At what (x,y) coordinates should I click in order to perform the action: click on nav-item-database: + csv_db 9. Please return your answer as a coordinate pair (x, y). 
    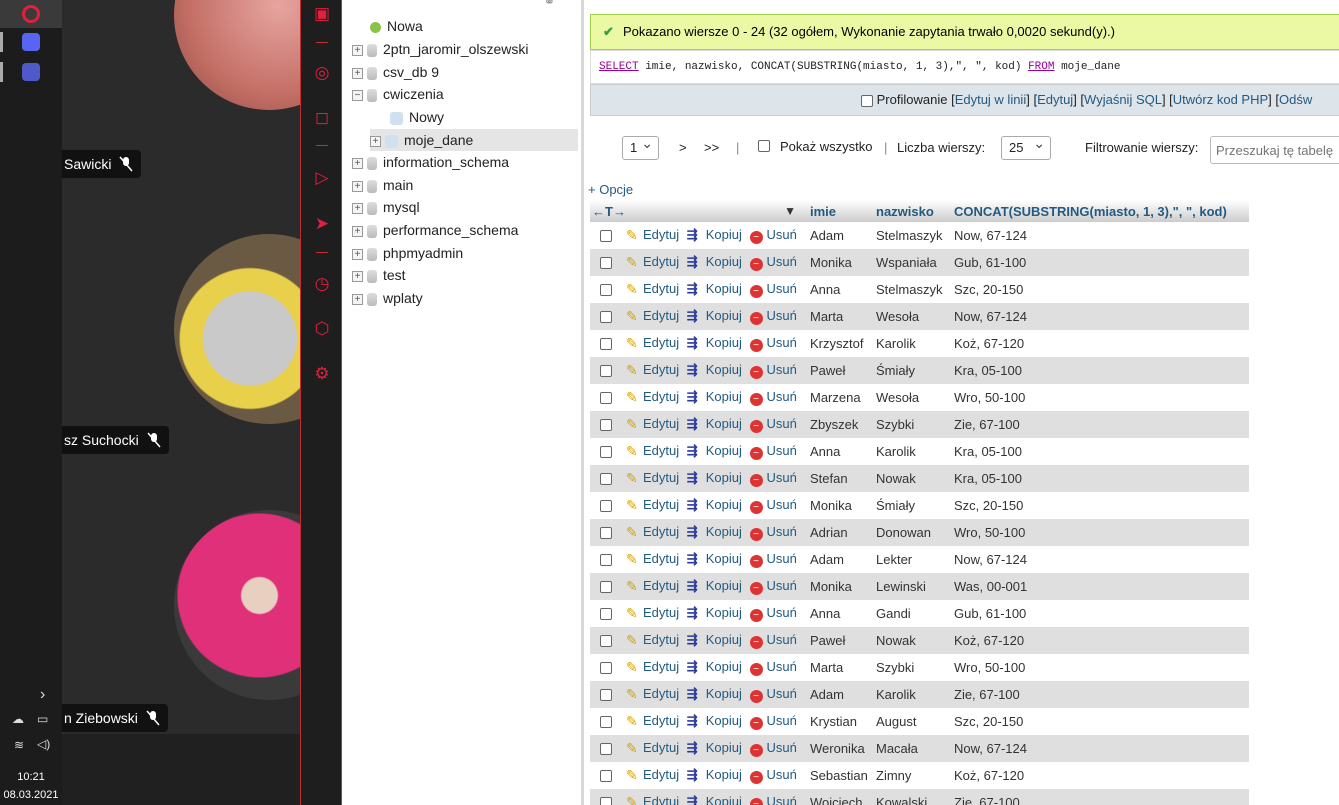
    Looking at the image, I should click on (395, 72).